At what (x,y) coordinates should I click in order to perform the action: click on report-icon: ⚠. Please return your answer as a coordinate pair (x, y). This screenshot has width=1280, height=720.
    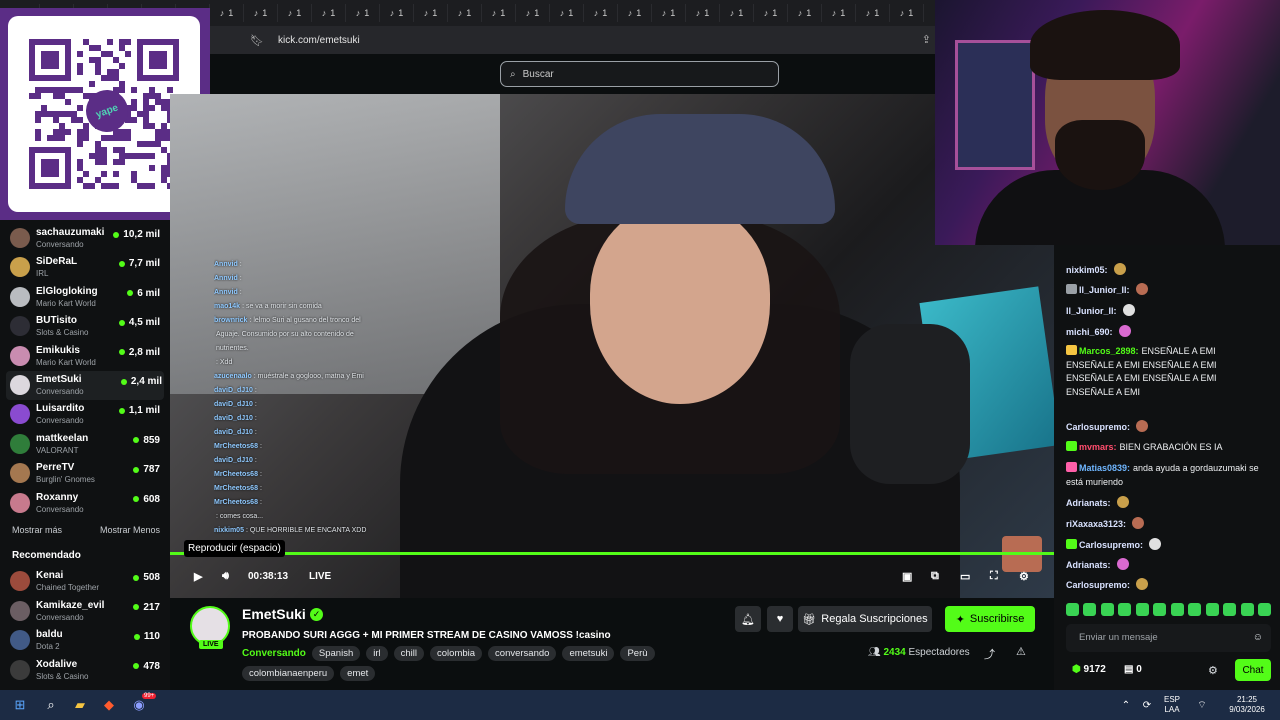
    Looking at the image, I should click on (1021, 651).